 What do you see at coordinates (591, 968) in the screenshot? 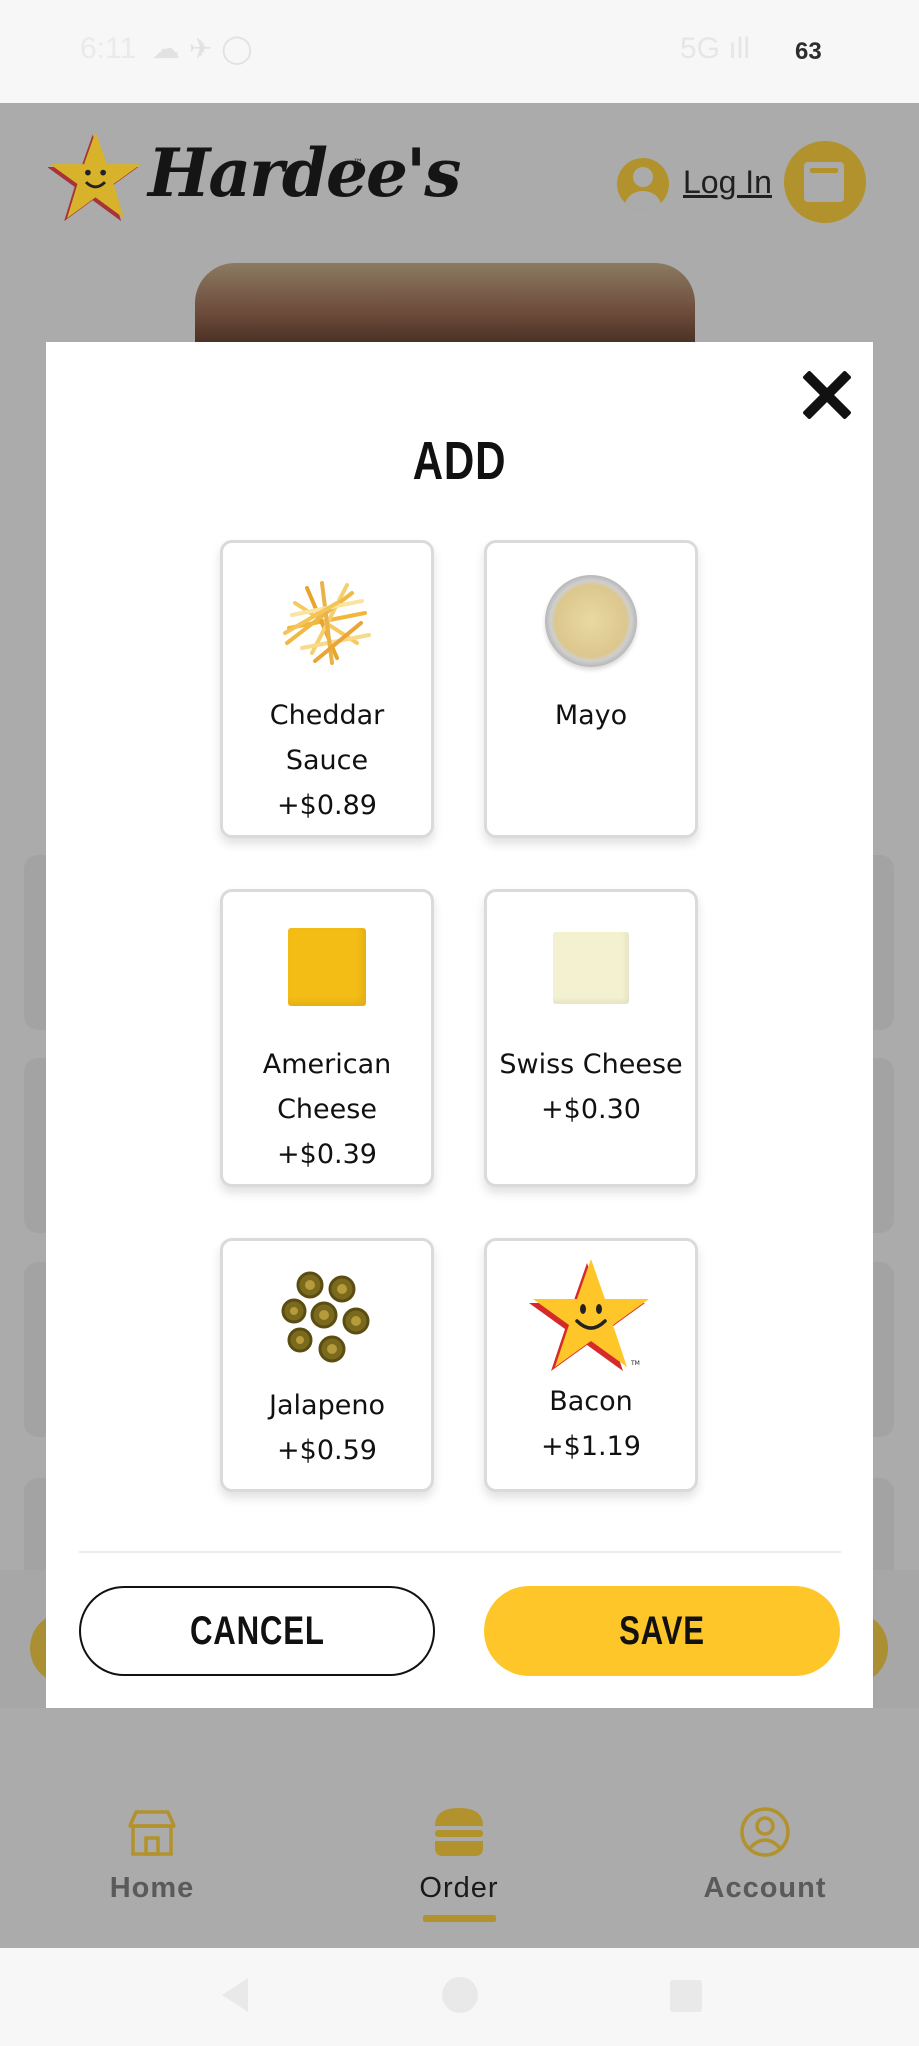
I see `swiss-cheese-slice-icon` at bounding box center [591, 968].